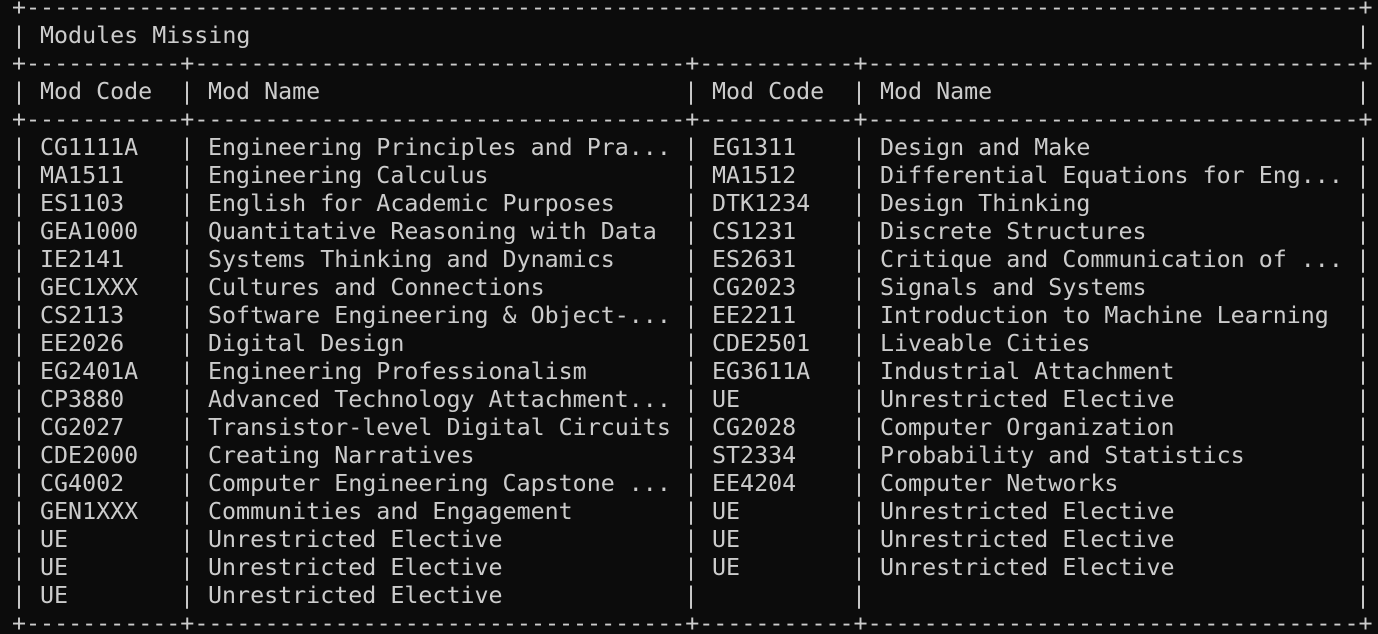 The height and width of the screenshot is (634, 1378). I want to click on table-title-row: | Modules Missing |, so click(691, 35).